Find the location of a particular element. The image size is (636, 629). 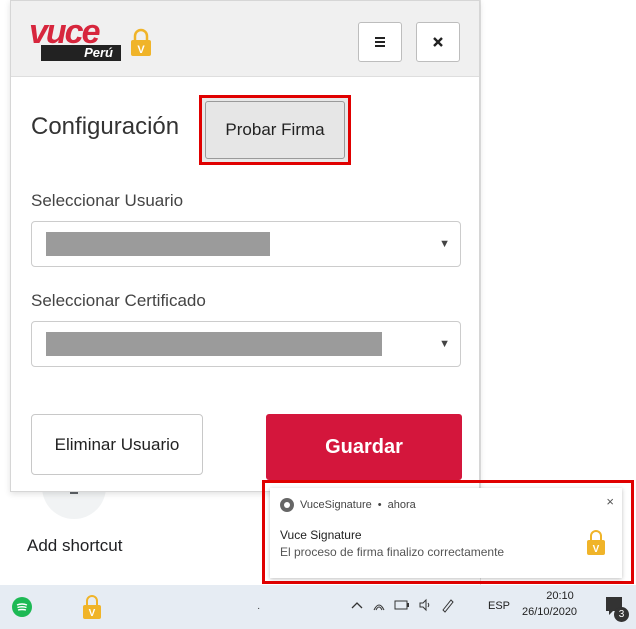

logo-brand-word: vuce is located at coordinates (64, 32).